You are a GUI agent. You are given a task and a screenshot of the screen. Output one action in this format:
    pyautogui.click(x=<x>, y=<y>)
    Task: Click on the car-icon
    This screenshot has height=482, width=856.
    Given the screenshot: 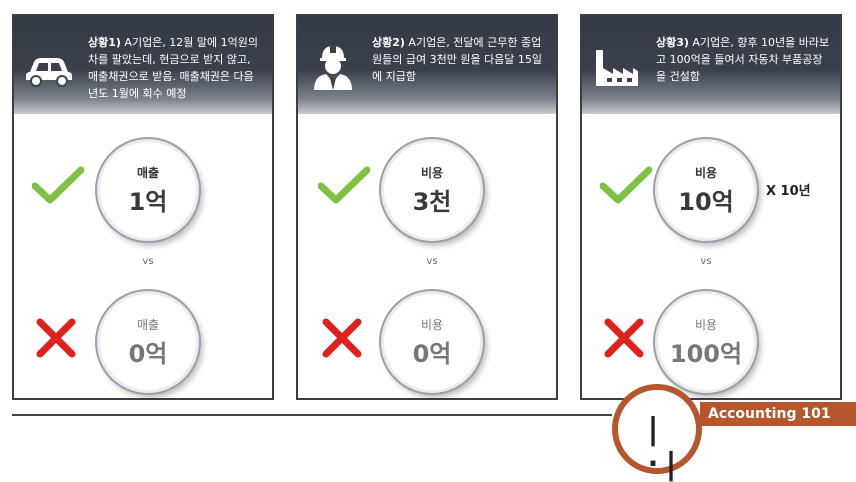 What is the action you would take?
    pyautogui.click(x=49, y=72)
    